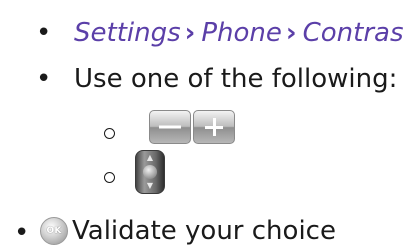  I want to click on path-item-contrast: Contrast, so click(353, 33).